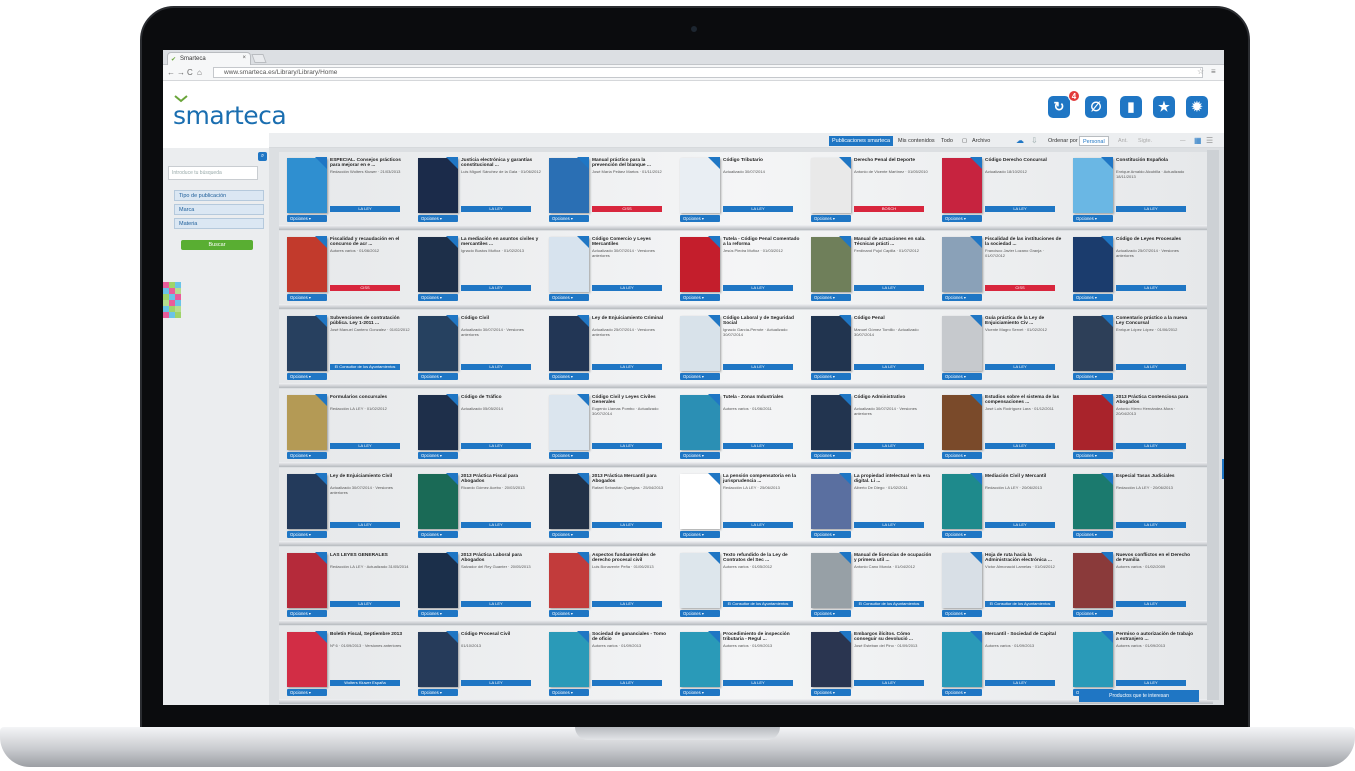  What do you see at coordinates (1200, 71) in the screenshot?
I see `bookmark-star-icon: ☆` at bounding box center [1200, 71].